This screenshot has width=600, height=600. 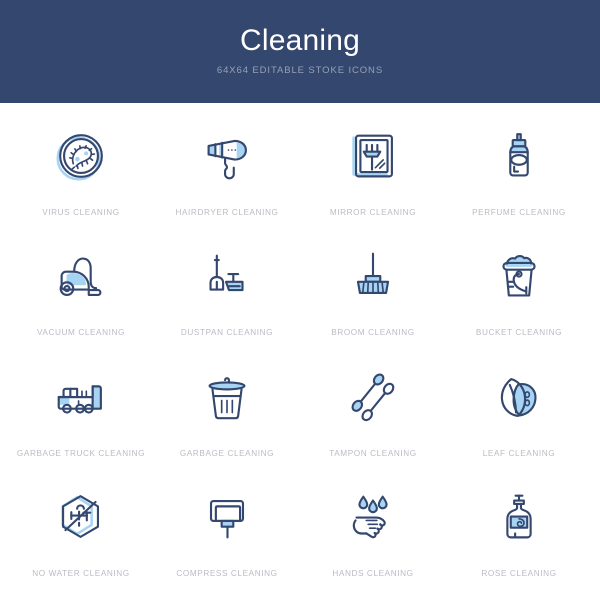 I want to click on hands-icon, so click(x=373, y=518).